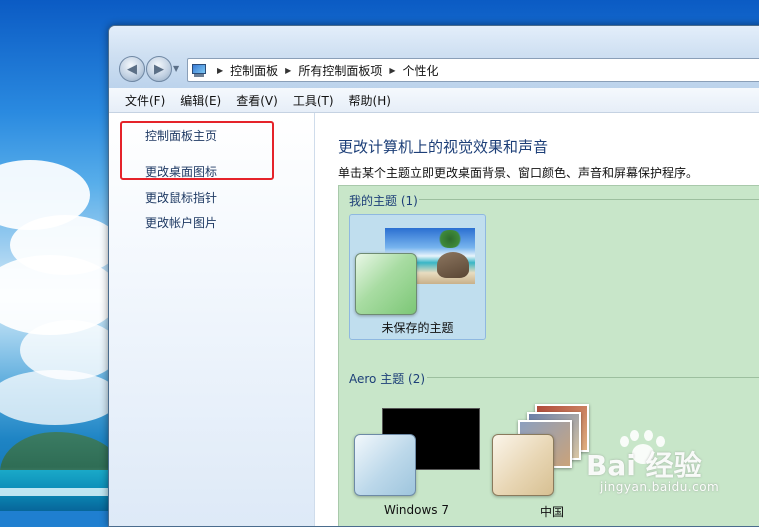  I want to click on forward-arrow-icon: ▶, so click(159, 69).